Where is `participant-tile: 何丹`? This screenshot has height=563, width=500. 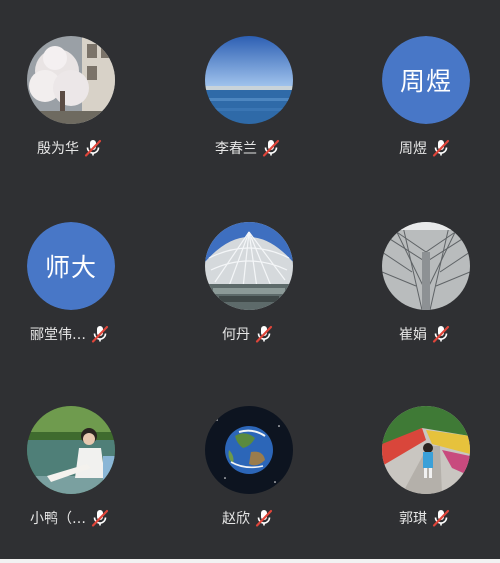
participant-tile: 何丹 is located at coordinates (248, 292).